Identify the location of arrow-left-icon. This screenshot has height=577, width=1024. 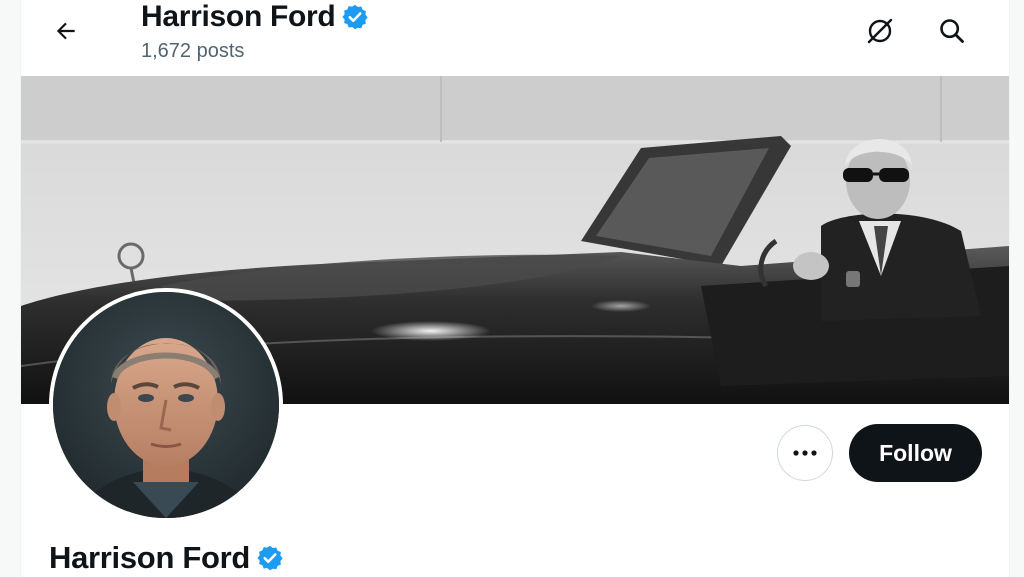
(65, 31).